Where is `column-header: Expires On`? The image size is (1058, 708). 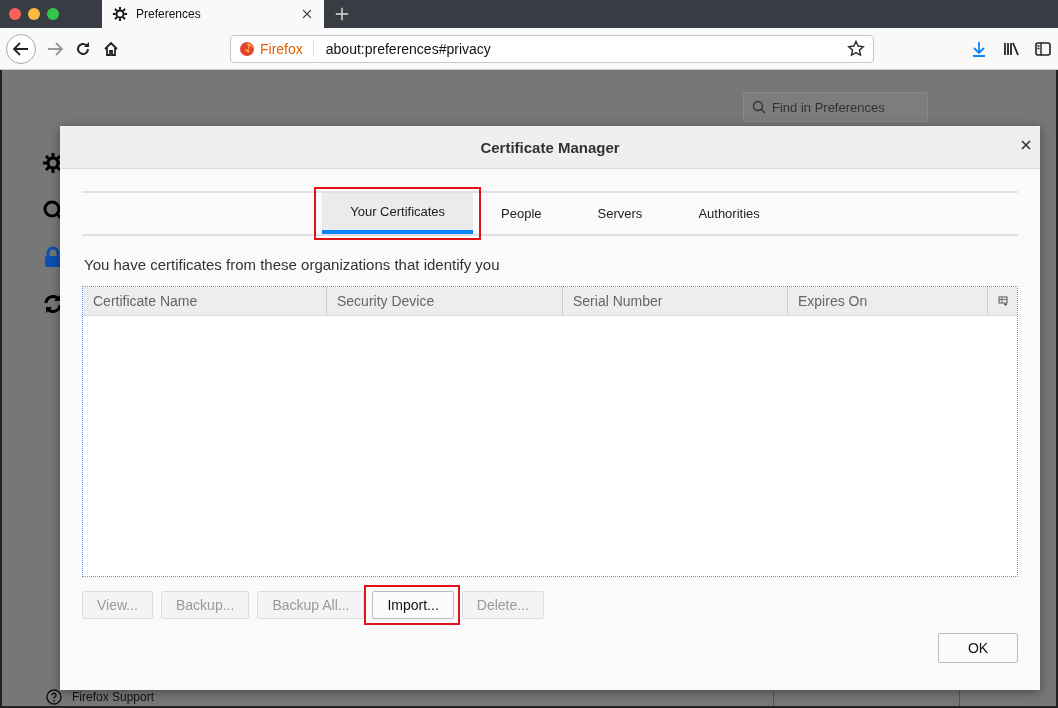 column-header: Expires On is located at coordinates (887, 301).